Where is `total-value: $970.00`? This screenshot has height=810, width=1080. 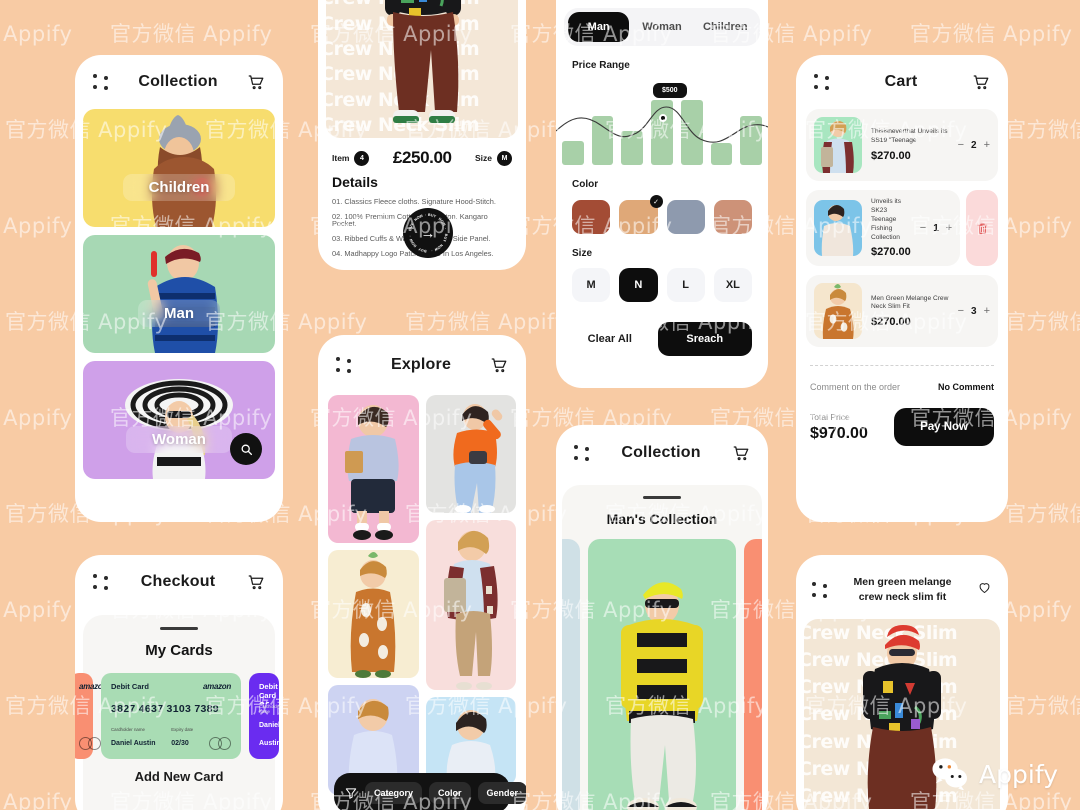
total-value: $970.00 is located at coordinates (839, 433).